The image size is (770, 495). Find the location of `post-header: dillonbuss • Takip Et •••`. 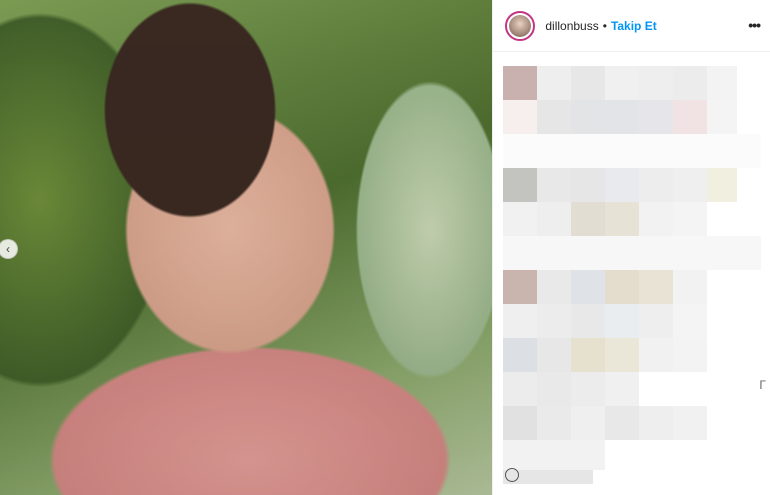

post-header: dillonbuss • Takip Et ••• is located at coordinates (631, 26).